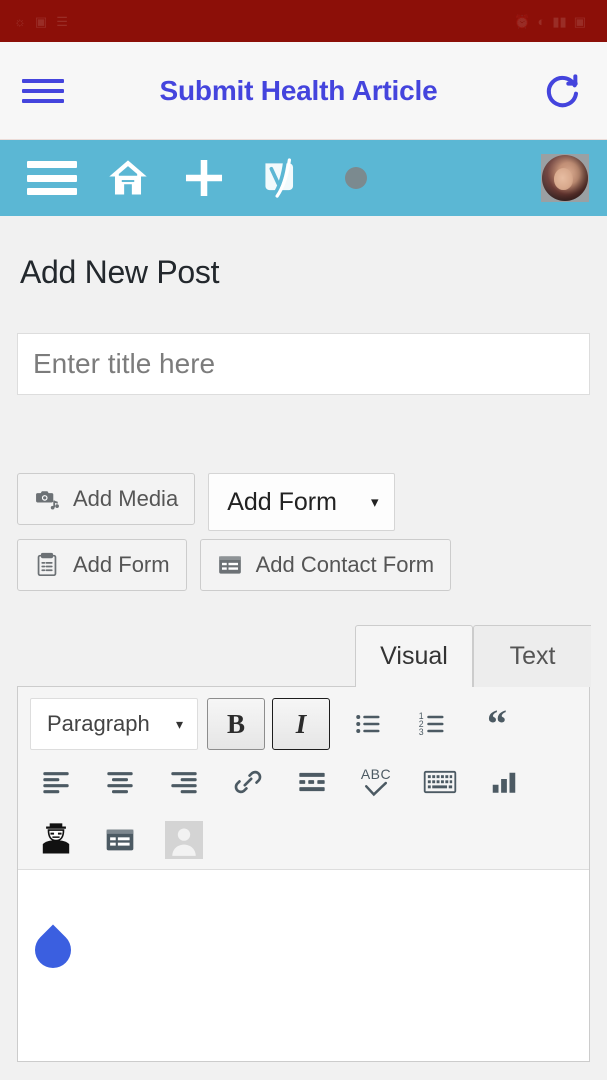  I want to click on unordered-list-icon, so click(369, 724).